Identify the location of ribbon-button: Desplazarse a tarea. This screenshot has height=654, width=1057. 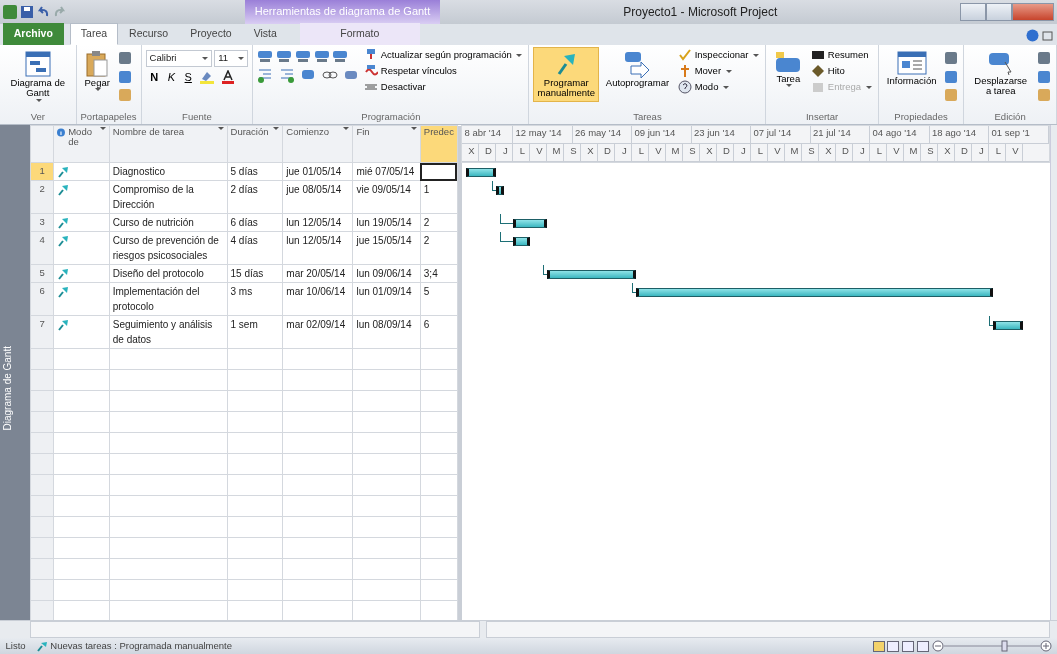
(1001, 73).